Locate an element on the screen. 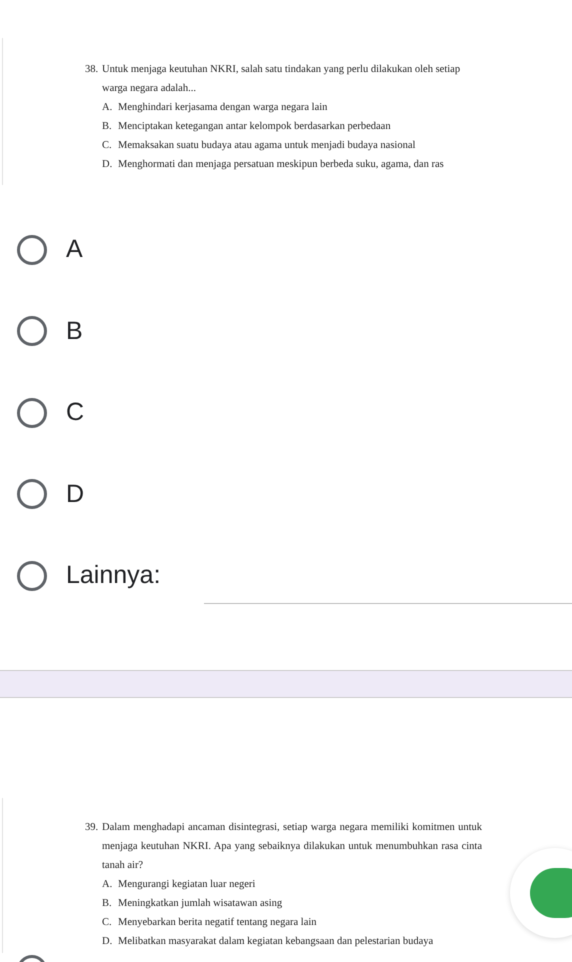 The height and width of the screenshot is (962, 572). choice-label: D is located at coordinates (75, 494).